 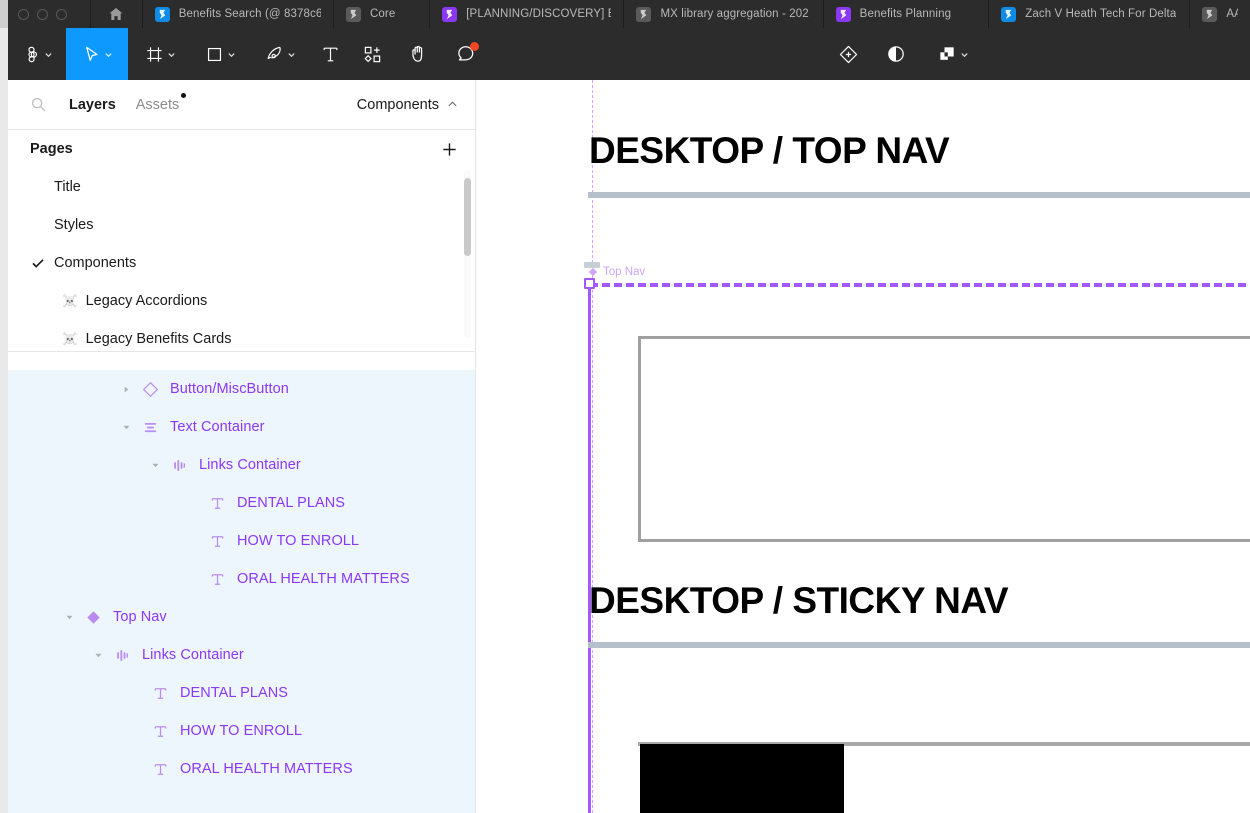 I want to click on vertical-layout-icon, so click(x=150, y=427).